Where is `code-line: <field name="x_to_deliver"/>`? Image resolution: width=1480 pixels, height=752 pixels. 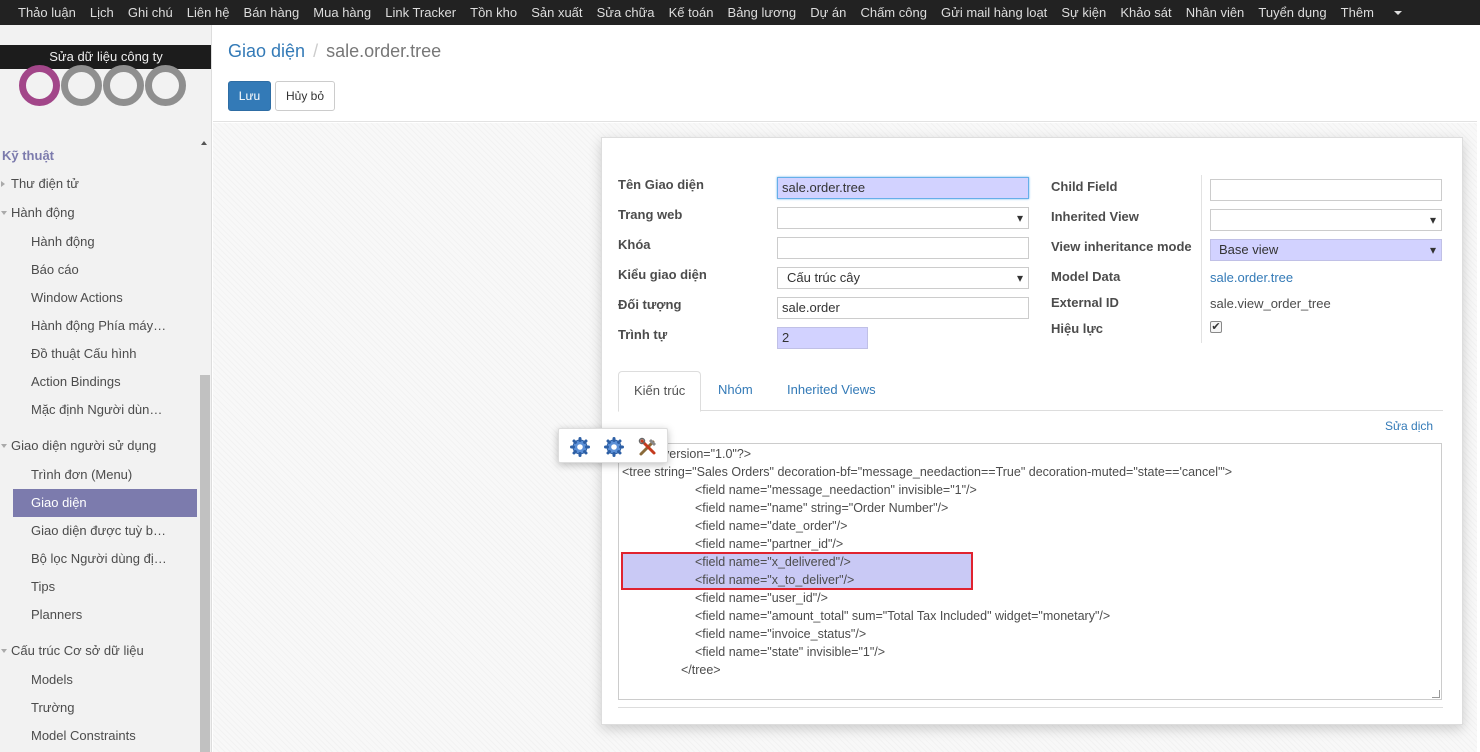
code-line: <field name="x_to_deliver"/> is located at coordinates (775, 580).